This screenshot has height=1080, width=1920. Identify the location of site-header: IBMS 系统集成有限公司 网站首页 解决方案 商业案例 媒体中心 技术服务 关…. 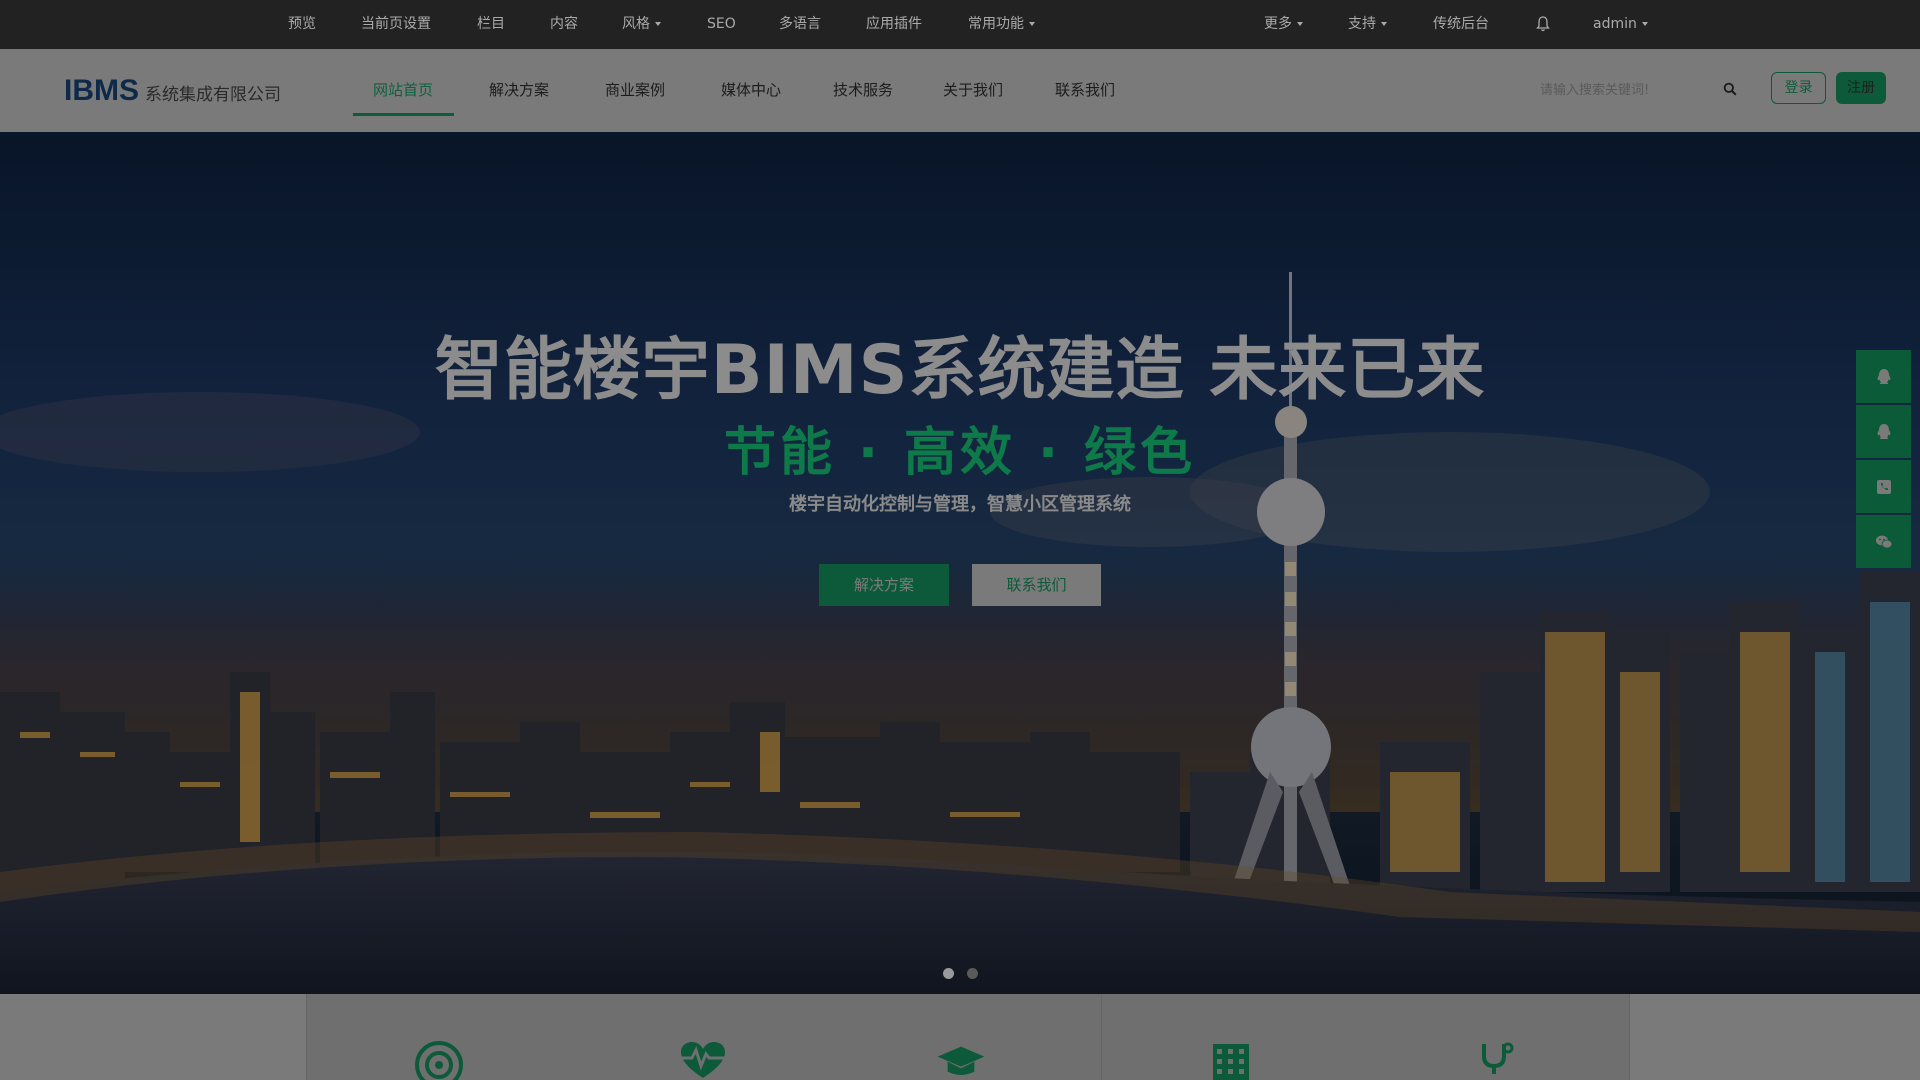
(960, 90).